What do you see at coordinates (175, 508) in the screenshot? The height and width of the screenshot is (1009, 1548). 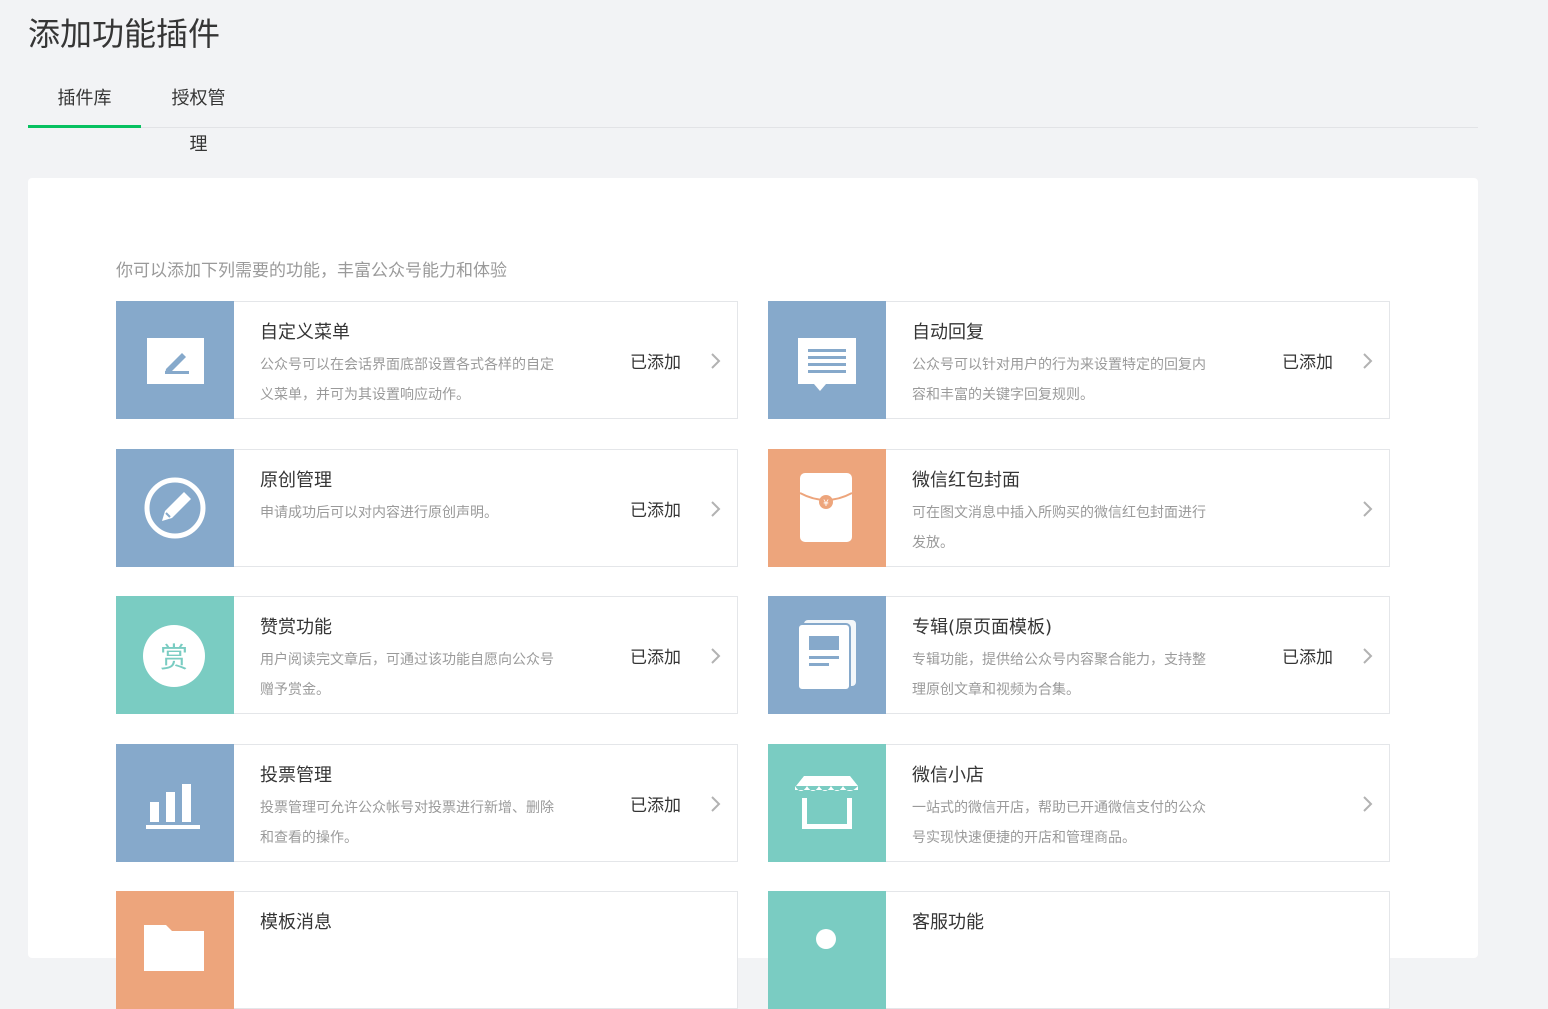 I see `original-pen-icon` at bounding box center [175, 508].